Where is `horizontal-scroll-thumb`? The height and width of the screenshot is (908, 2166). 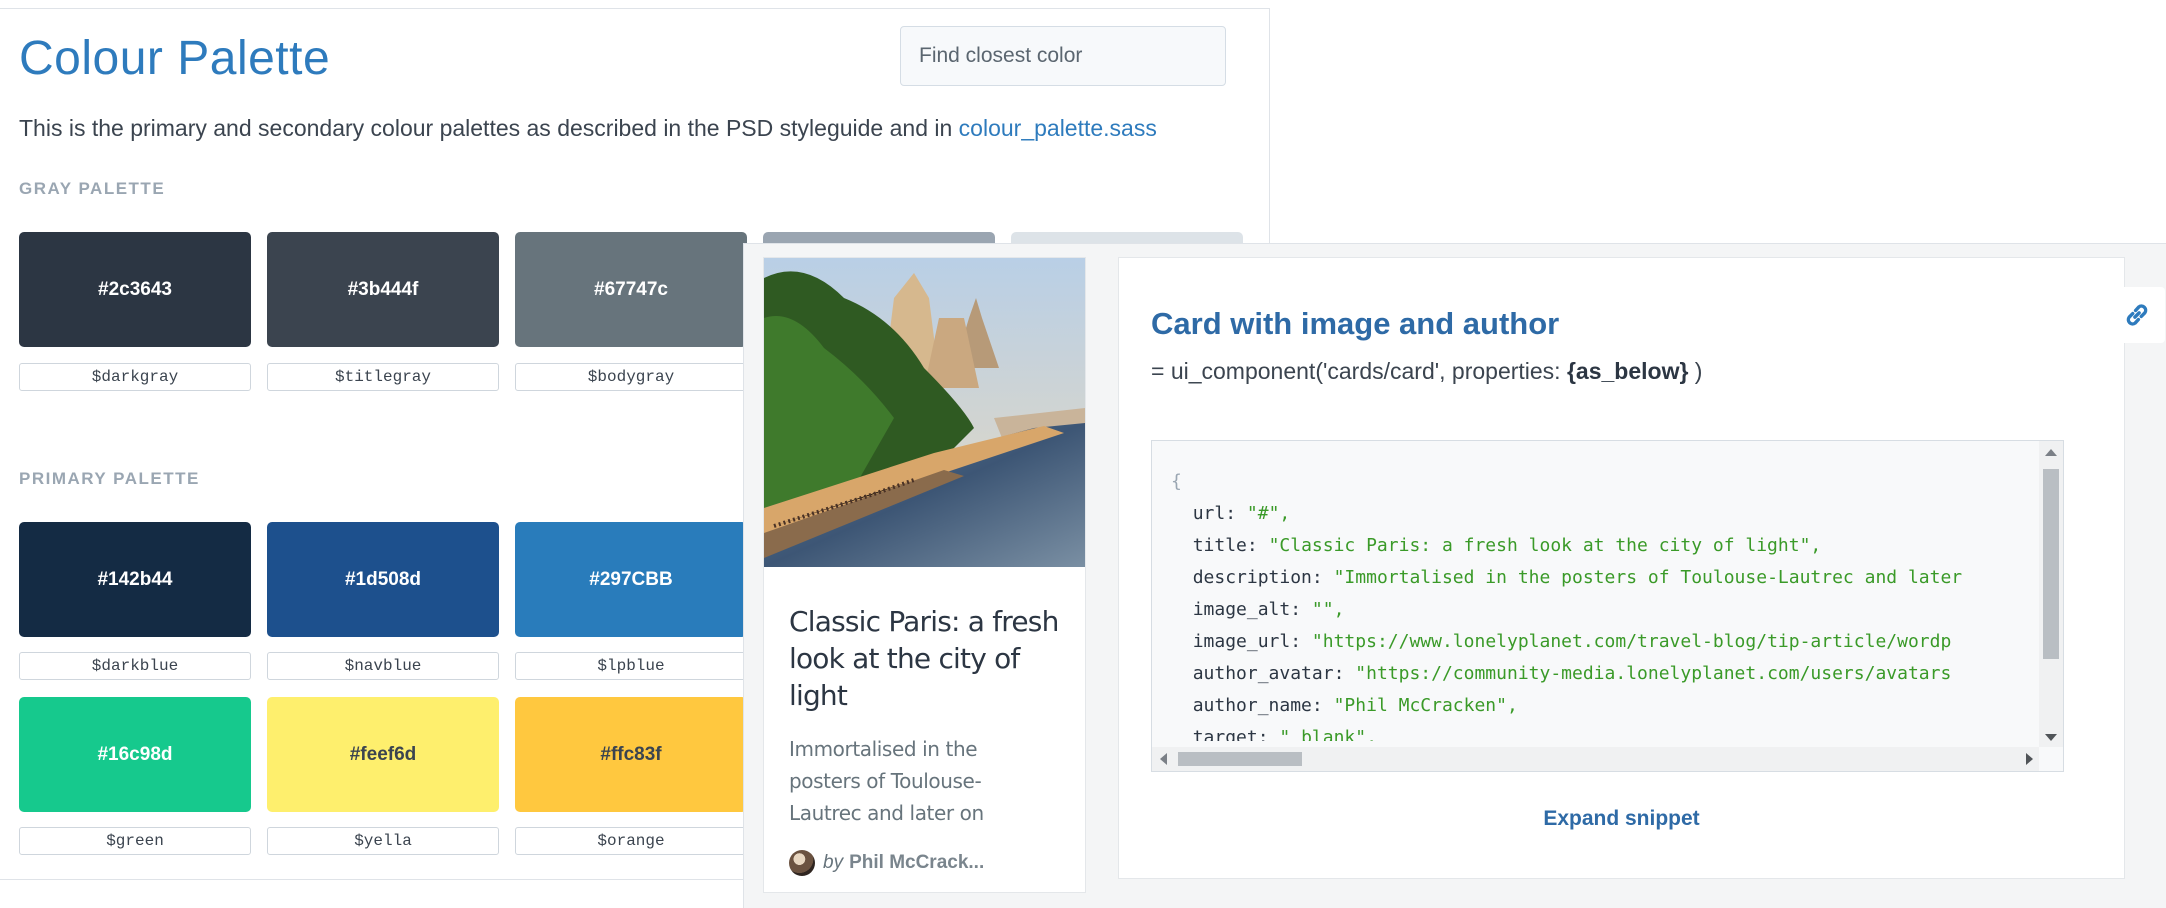 horizontal-scroll-thumb is located at coordinates (1240, 759).